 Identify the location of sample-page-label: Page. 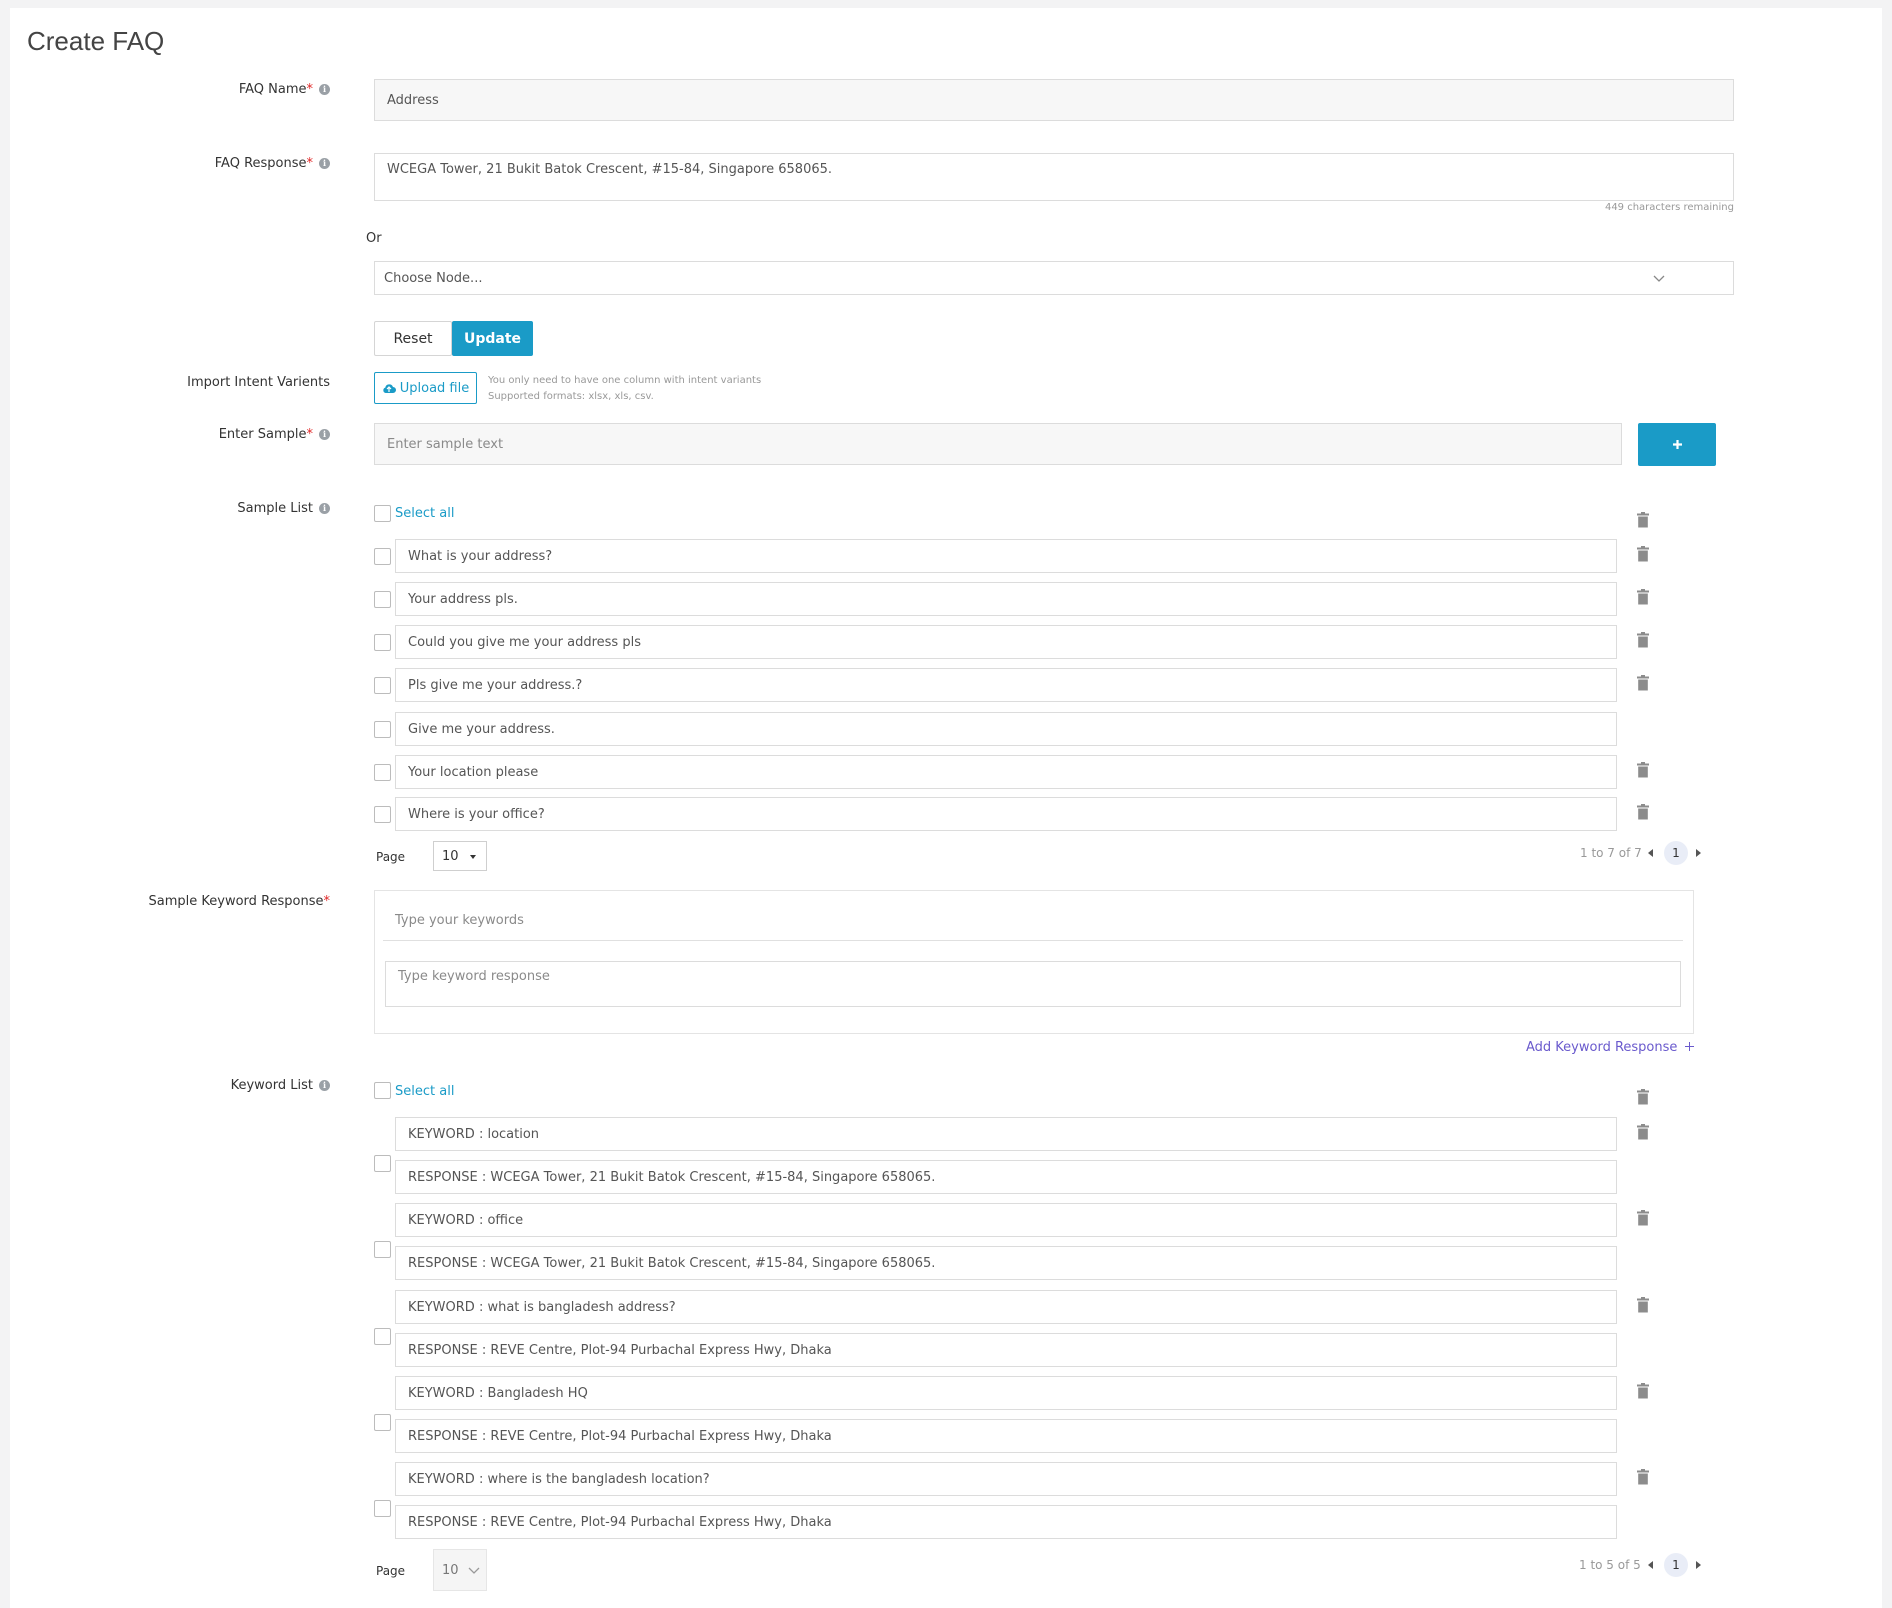
(391, 857).